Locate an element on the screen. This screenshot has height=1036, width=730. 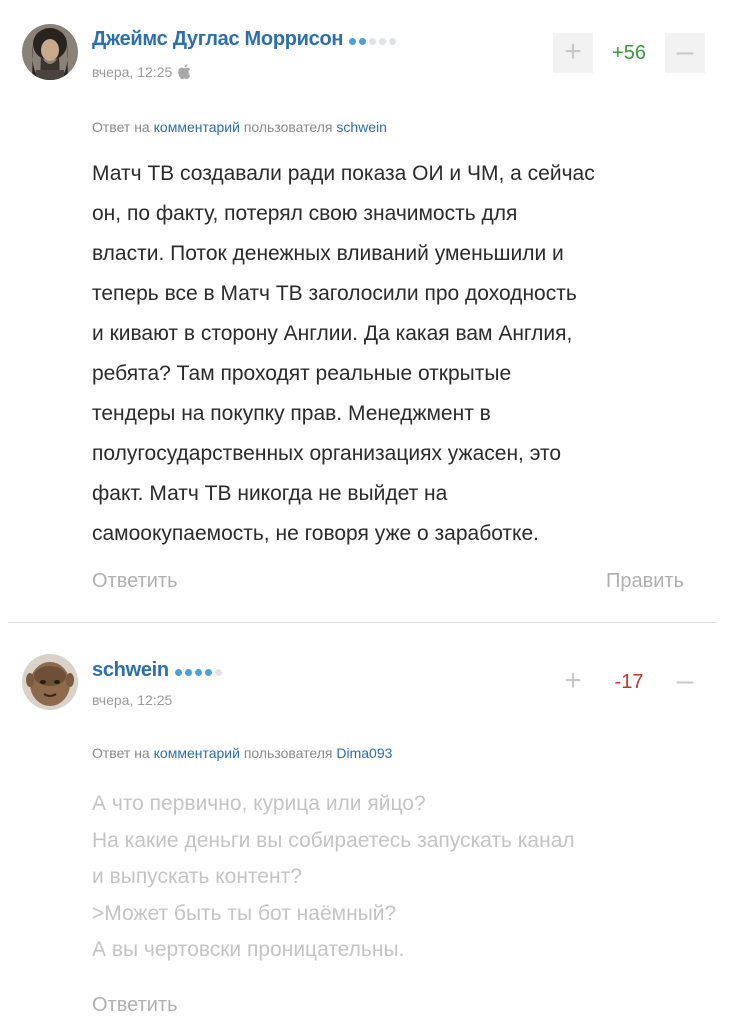
reply-user-link: Dima093 is located at coordinates (364, 753).